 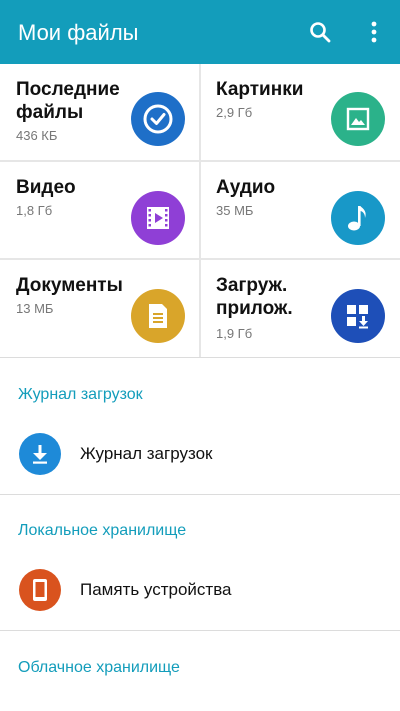 I want to click on search-button, so click(x=320, y=32).